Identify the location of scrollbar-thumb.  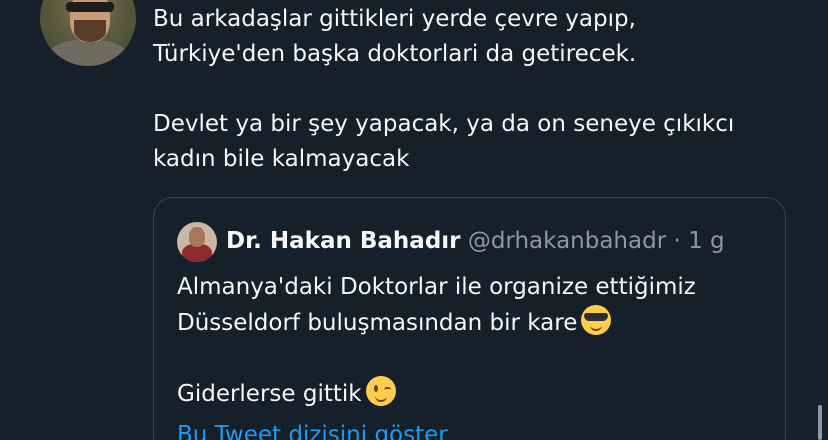
(820, 422).